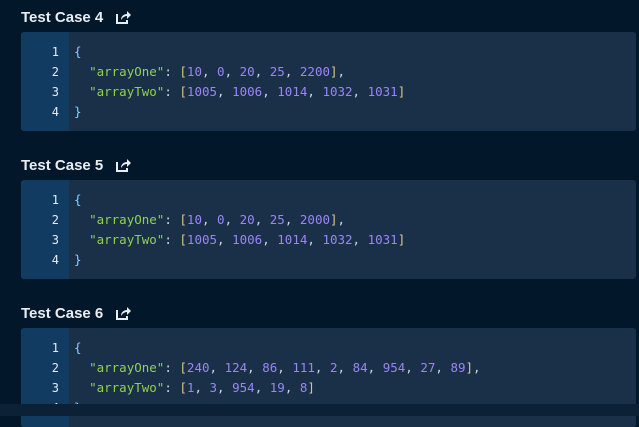 This screenshot has width=639, height=427. What do you see at coordinates (62, 17) in the screenshot?
I see `test-case-title-text: Test Case 4` at bounding box center [62, 17].